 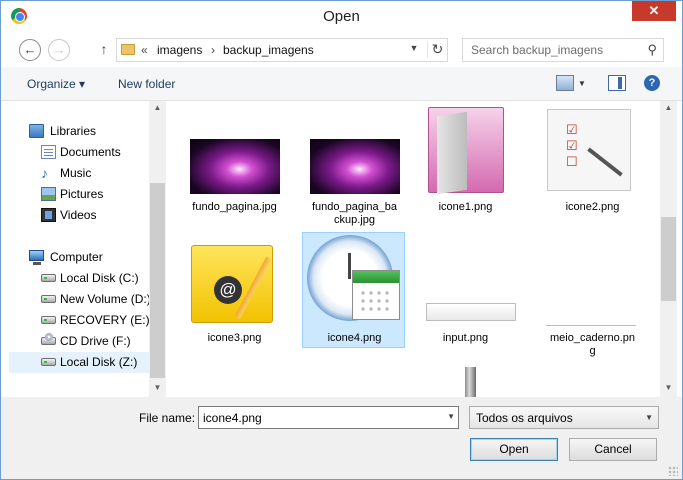 What do you see at coordinates (105, 320) in the screenshot?
I see `sidebar-item-label: RECOVERY (E:)` at bounding box center [105, 320].